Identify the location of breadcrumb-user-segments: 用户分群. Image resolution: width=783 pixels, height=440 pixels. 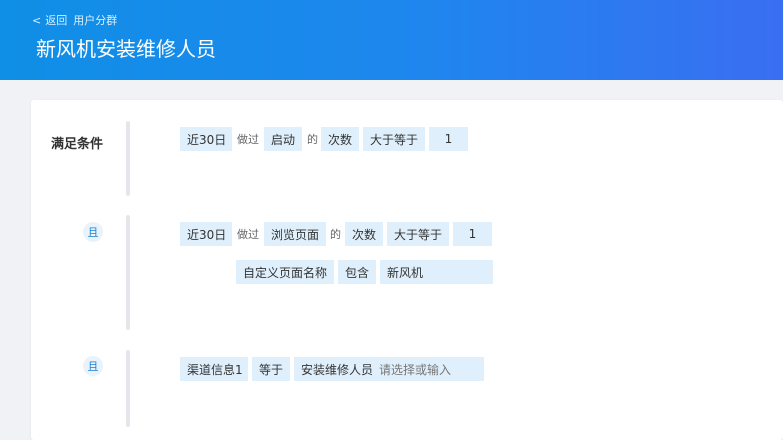
(95, 20).